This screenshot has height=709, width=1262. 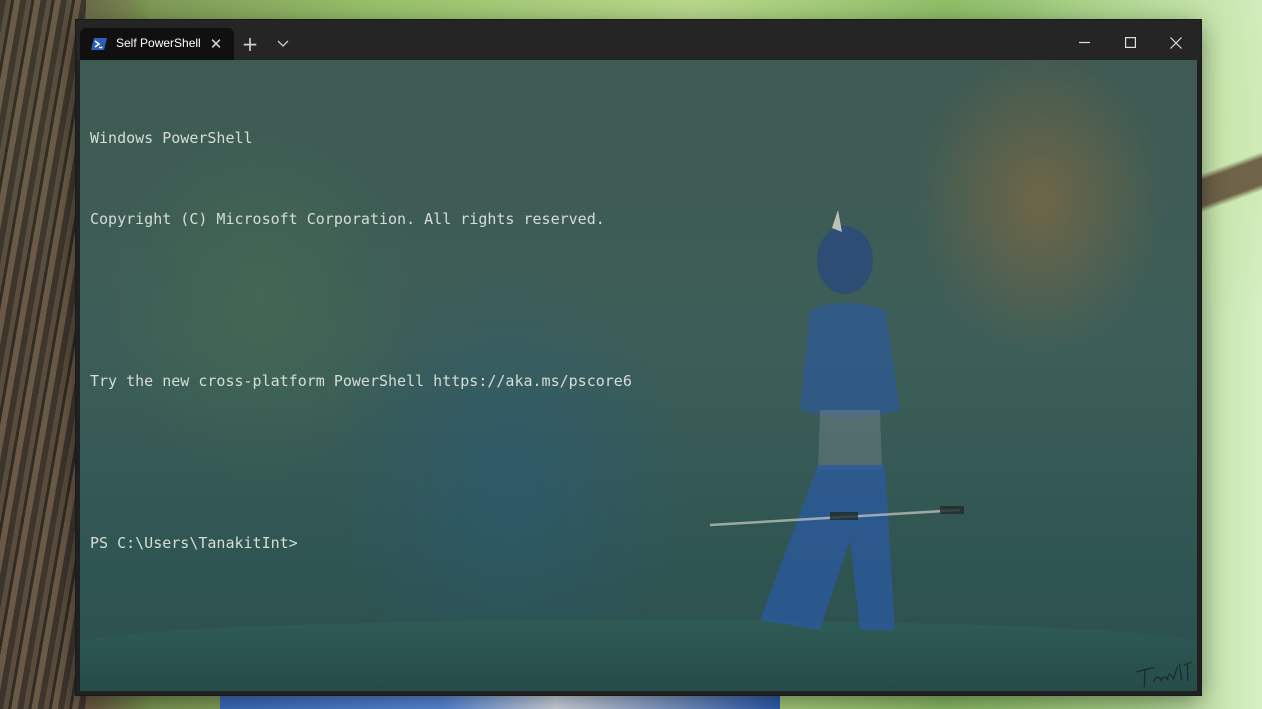 I want to click on close-icon, so click(x=1176, y=42).